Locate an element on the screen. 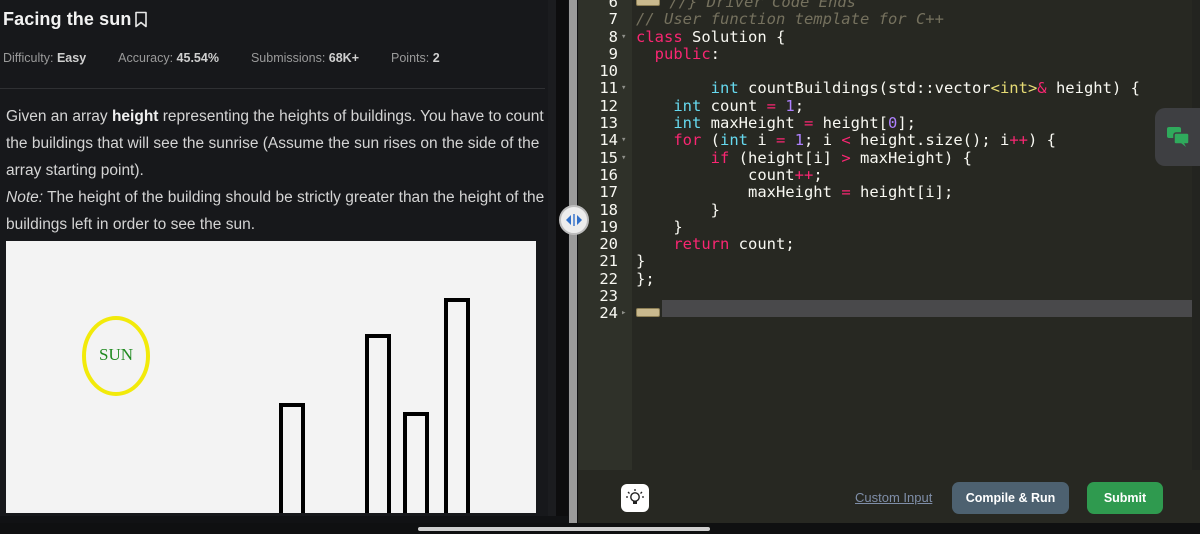  points-meta: Points: 2 is located at coordinates (415, 58).